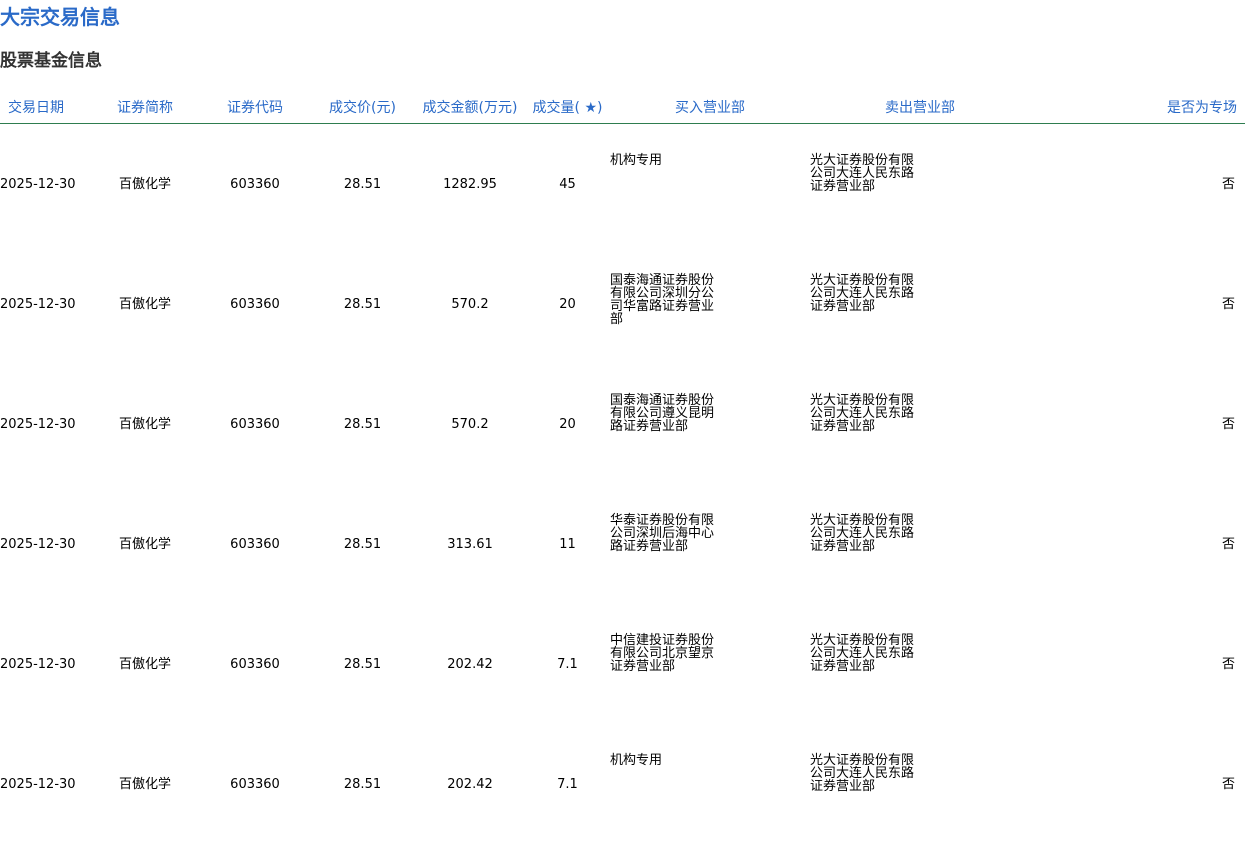 The image size is (1245, 844). Describe the element at coordinates (362, 107) in the screenshot. I see `column-header-price: 成交价(元)` at that location.